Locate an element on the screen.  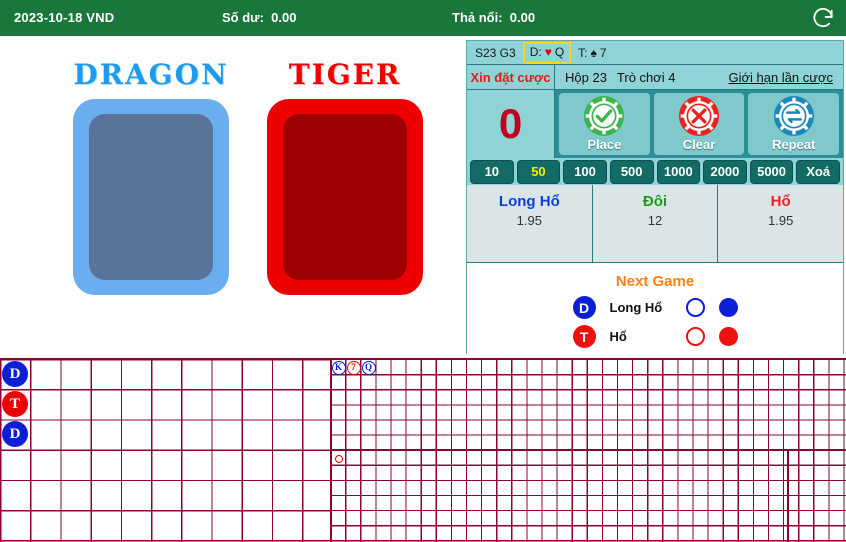
small-road-cell: Q is located at coordinates (368, 367).